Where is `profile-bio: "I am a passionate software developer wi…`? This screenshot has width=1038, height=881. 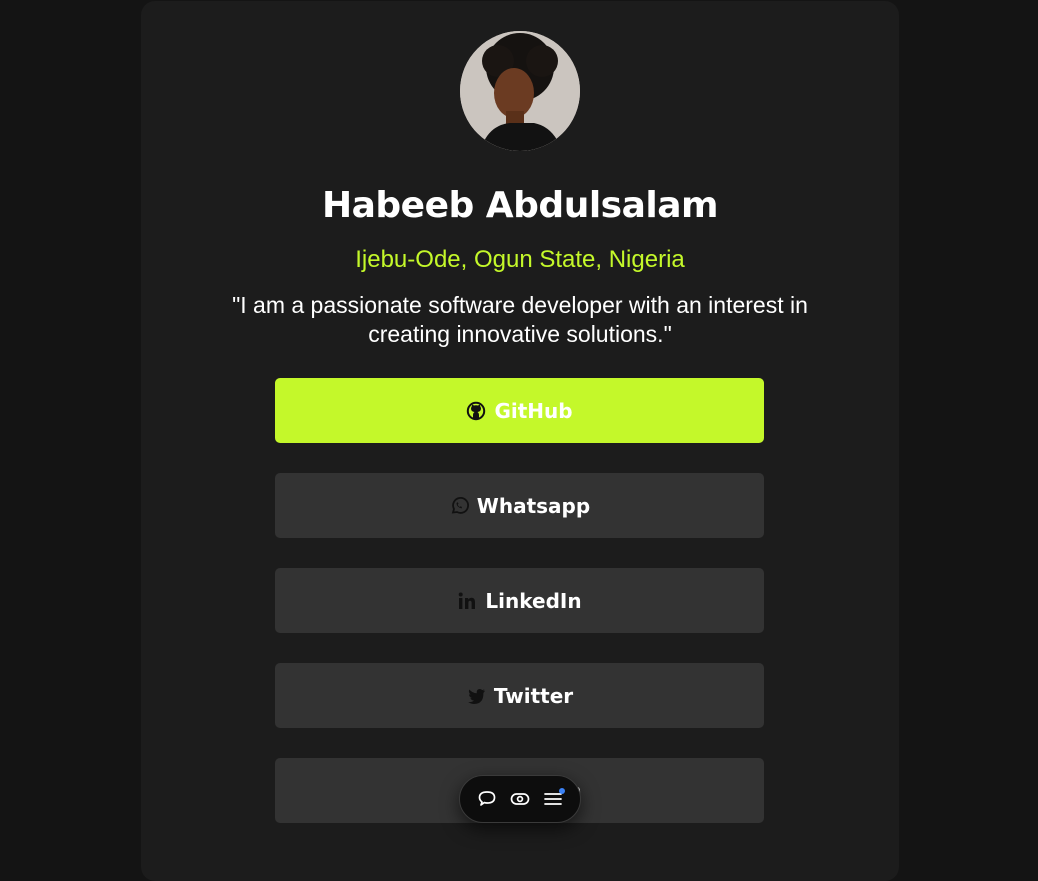 profile-bio: "I am a passionate software developer wi… is located at coordinates (520, 319).